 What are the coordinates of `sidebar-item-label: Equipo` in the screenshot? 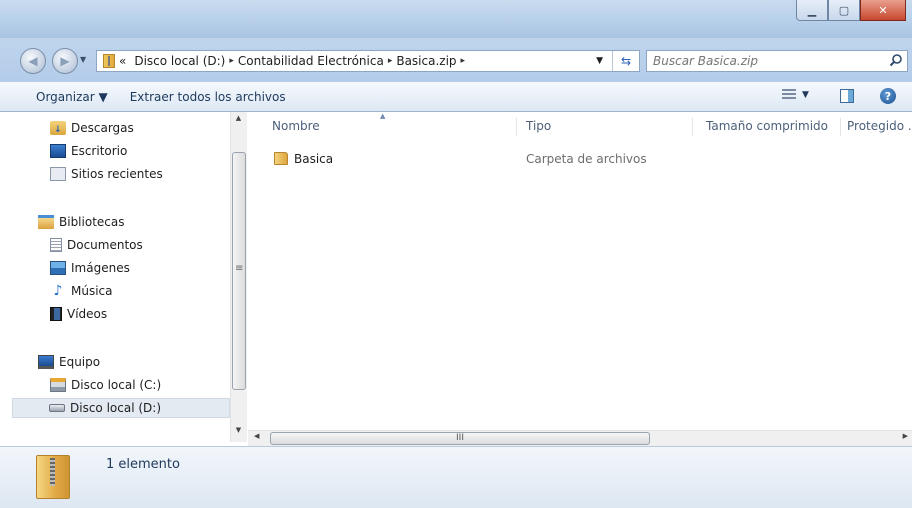 It's located at (80, 362).